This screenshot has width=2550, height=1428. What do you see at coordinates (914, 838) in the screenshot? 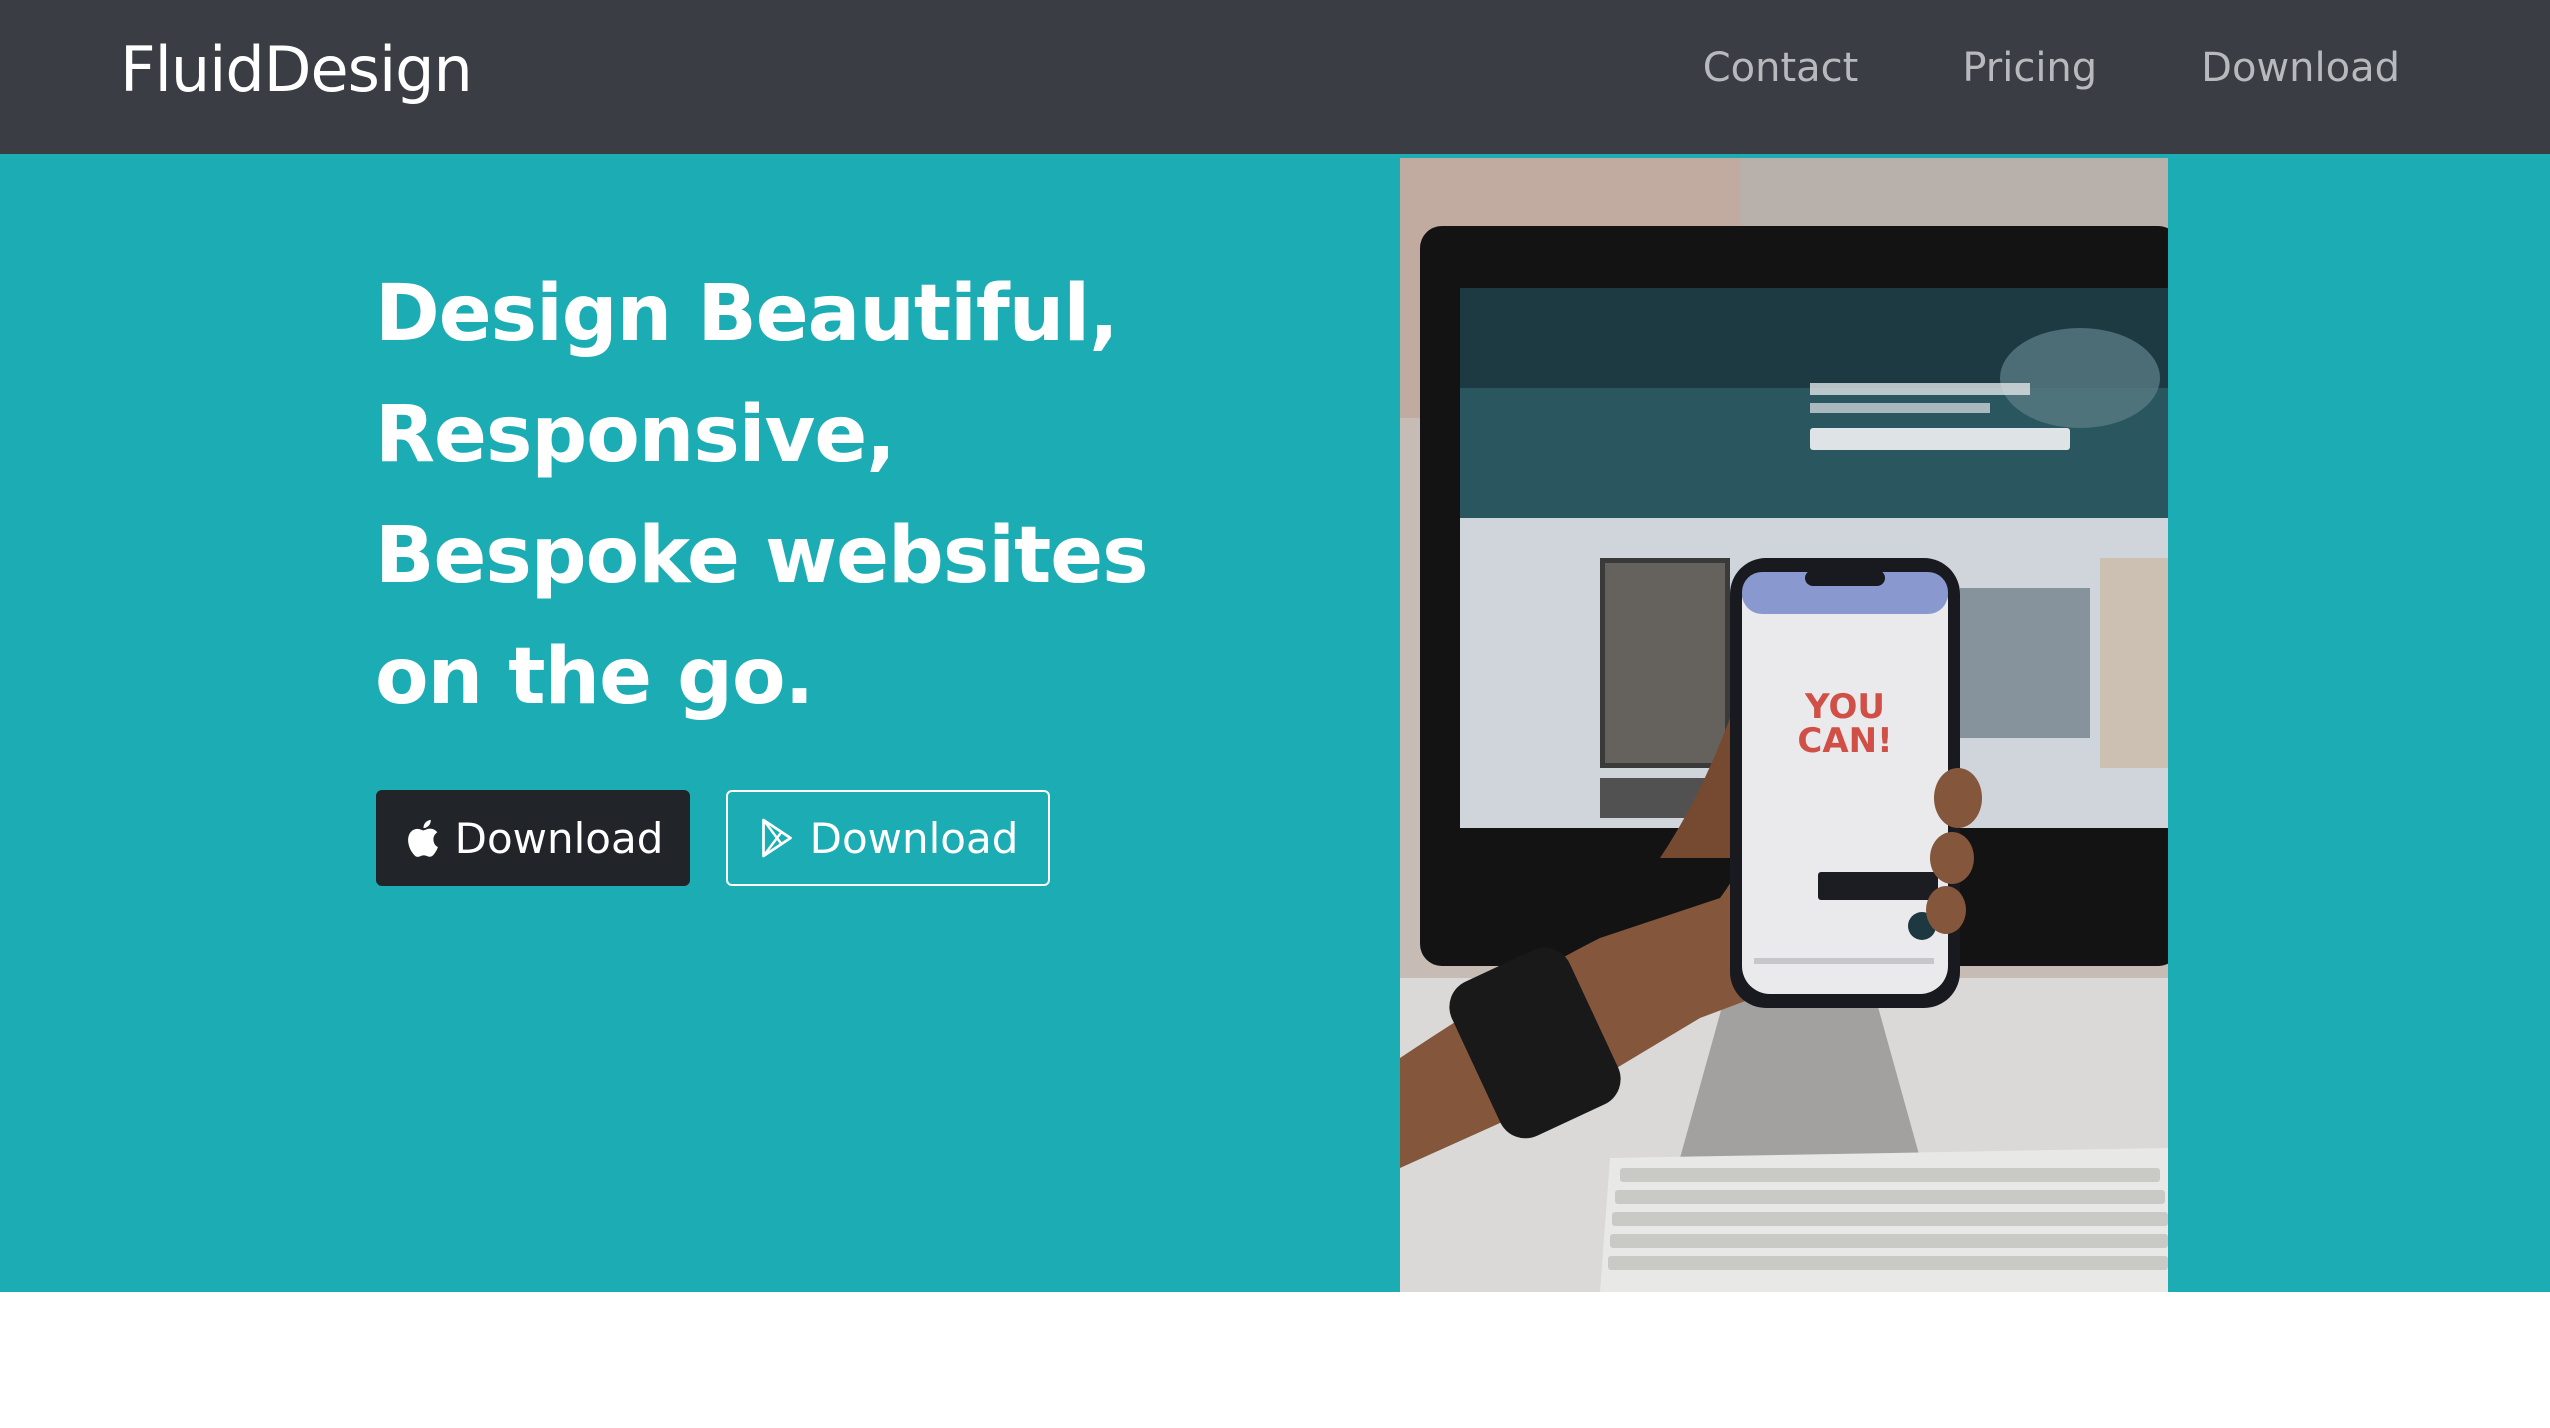
I see `google-play-download-label: Download` at bounding box center [914, 838].